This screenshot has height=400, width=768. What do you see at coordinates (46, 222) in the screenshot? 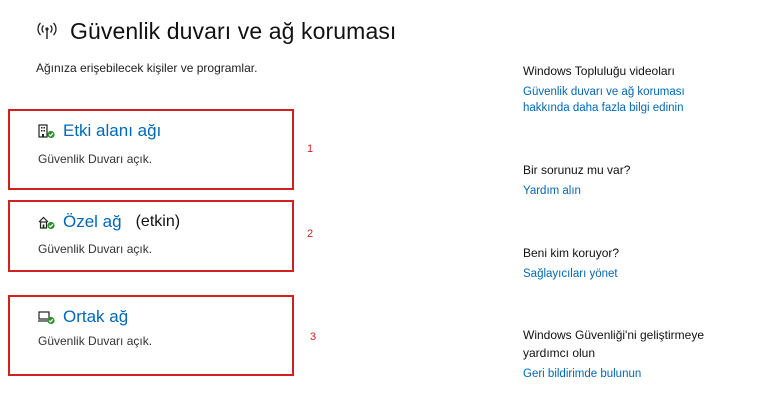
I see `private-network-icon` at bounding box center [46, 222].